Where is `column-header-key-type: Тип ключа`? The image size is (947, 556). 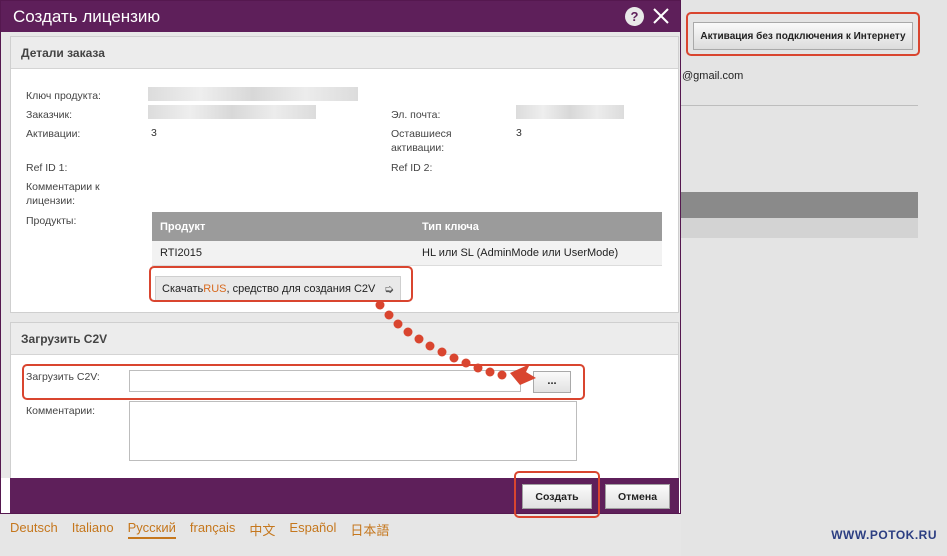
column-header-key-type: Тип ключа is located at coordinates (538, 226).